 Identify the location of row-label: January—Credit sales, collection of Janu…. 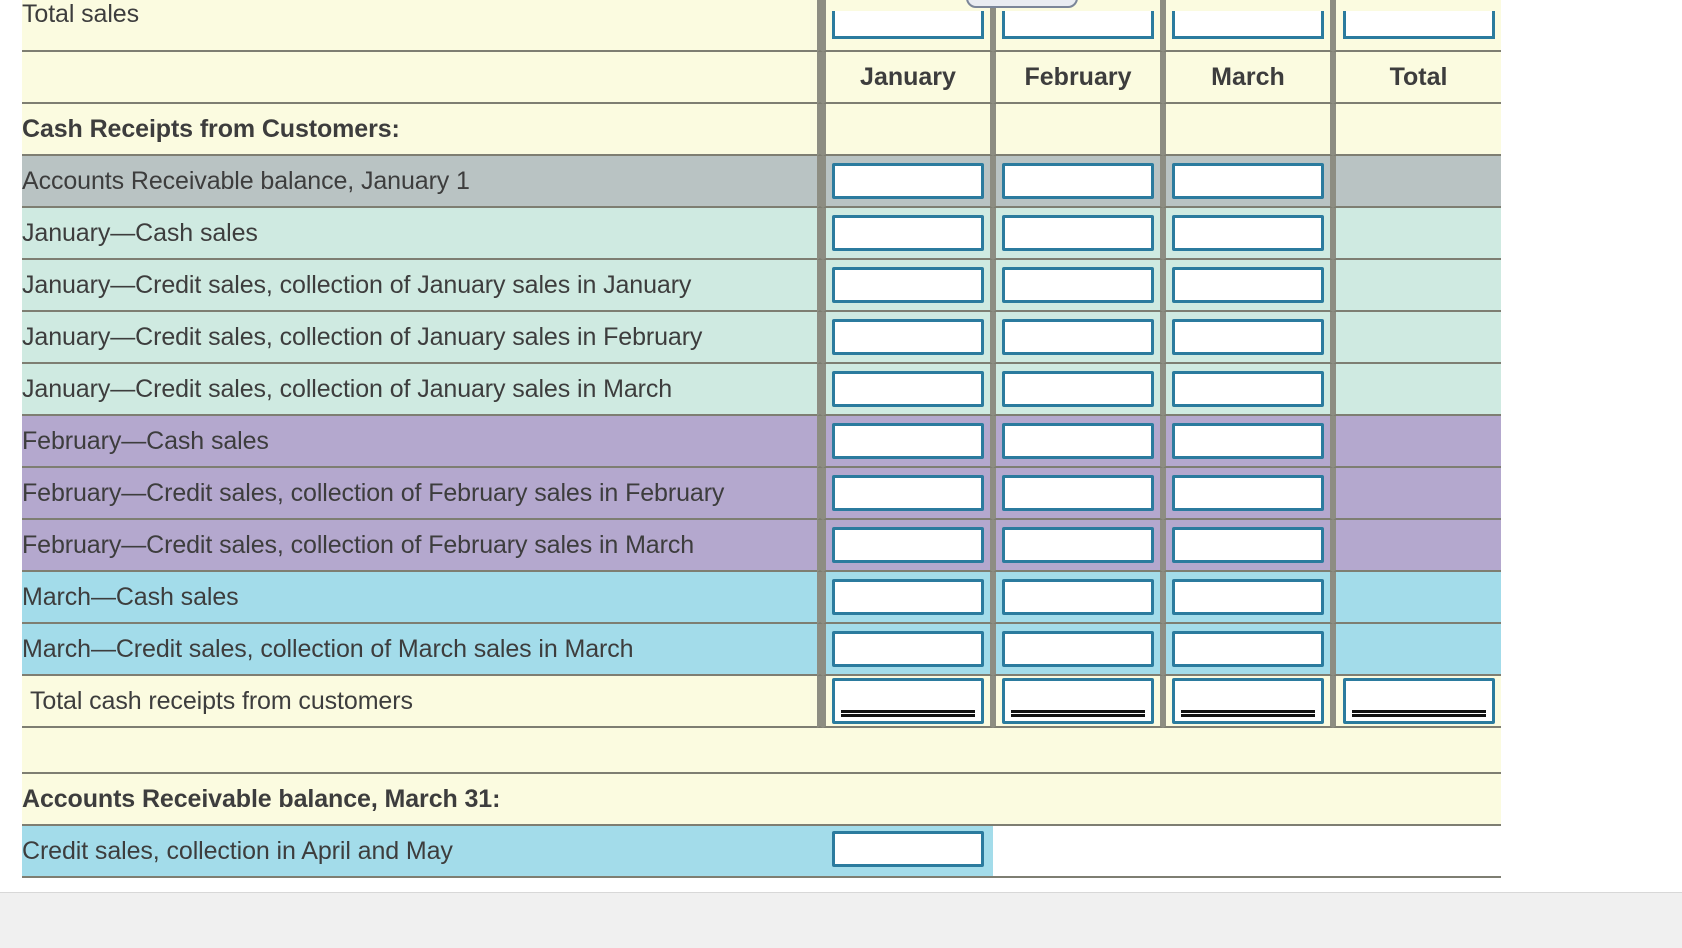
(419, 338).